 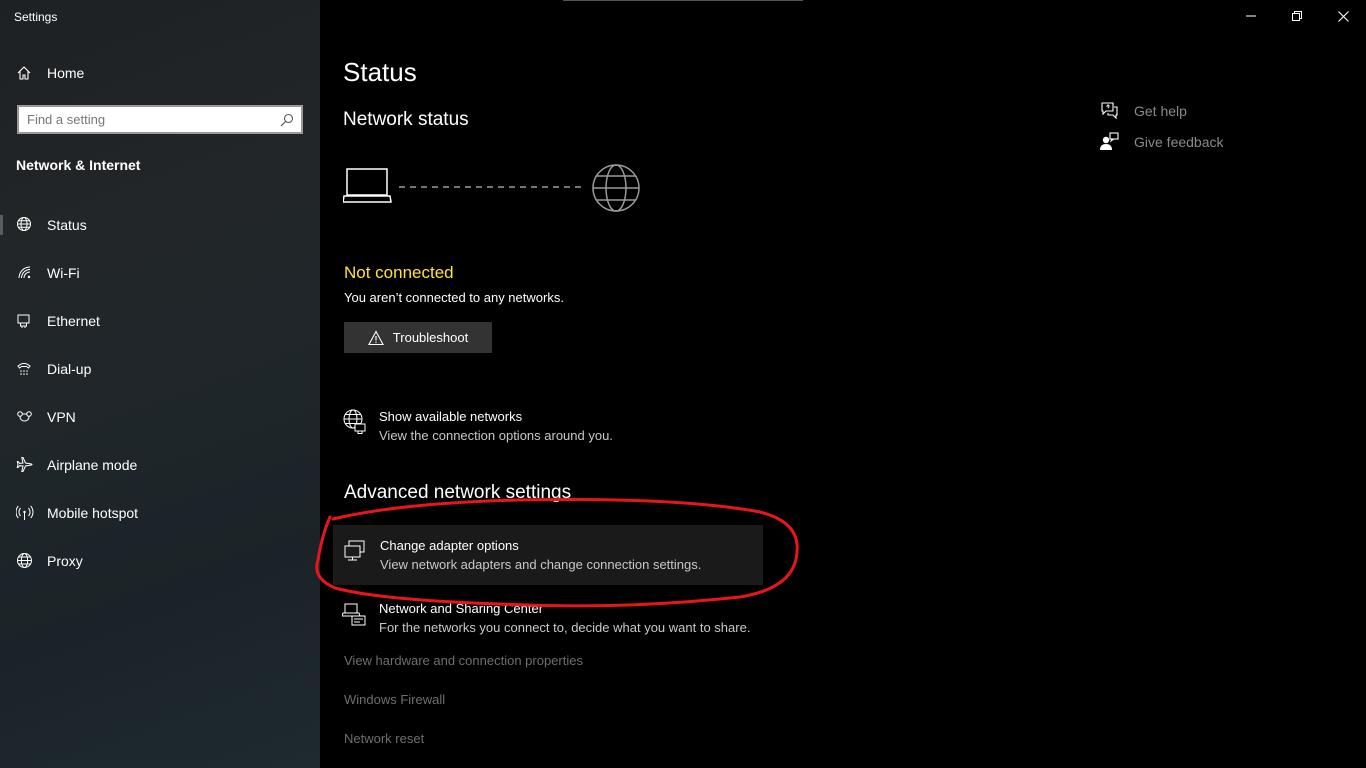 I want to click on give-feedback-label: Give feedback, so click(x=1179, y=142).